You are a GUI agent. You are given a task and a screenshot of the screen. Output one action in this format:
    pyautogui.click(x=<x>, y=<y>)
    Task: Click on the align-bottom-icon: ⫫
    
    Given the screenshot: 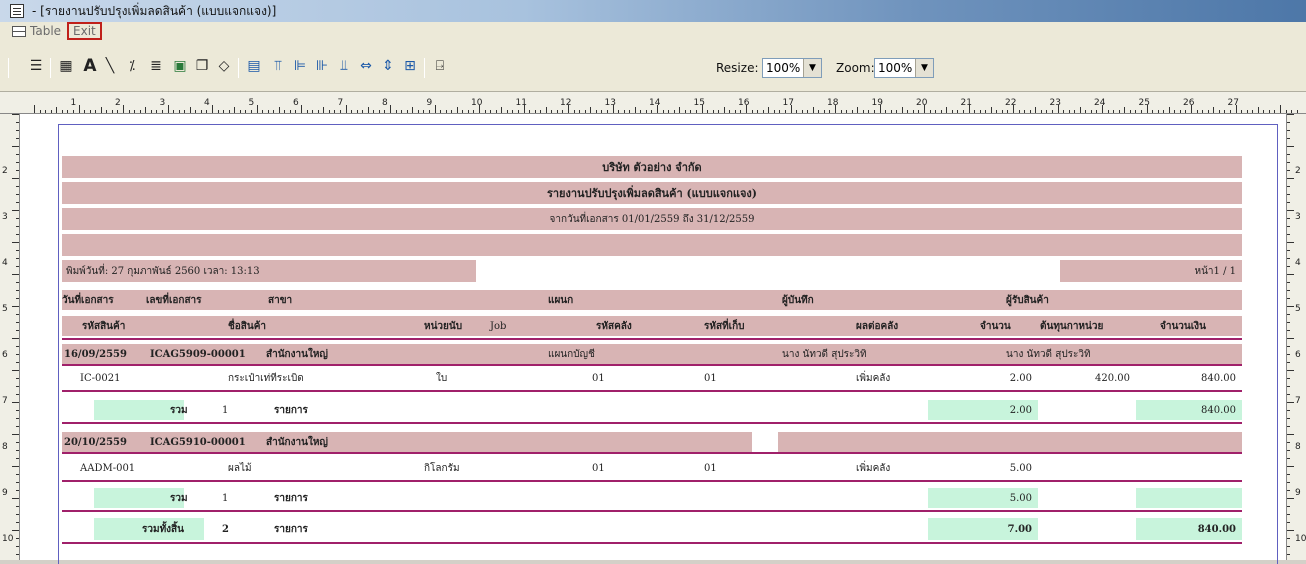 What is the action you would take?
    pyautogui.click(x=344, y=66)
    